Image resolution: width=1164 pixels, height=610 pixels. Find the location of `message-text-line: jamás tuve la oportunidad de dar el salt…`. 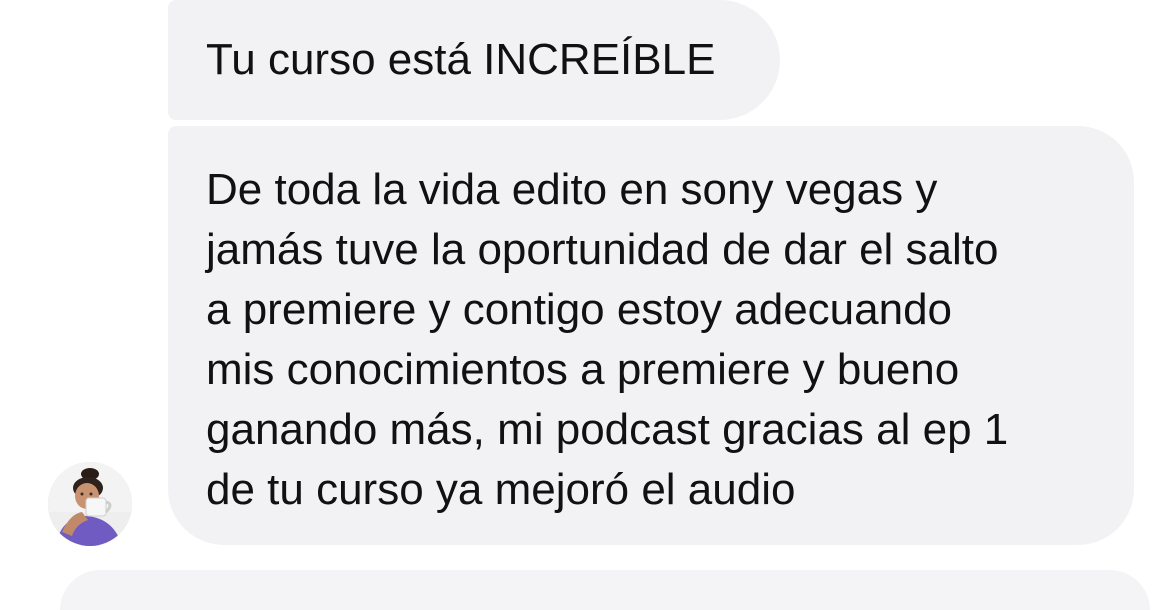

message-text-line: jamás tuve la oportunidad de dar el salt… is located at coordinates (602, 249).